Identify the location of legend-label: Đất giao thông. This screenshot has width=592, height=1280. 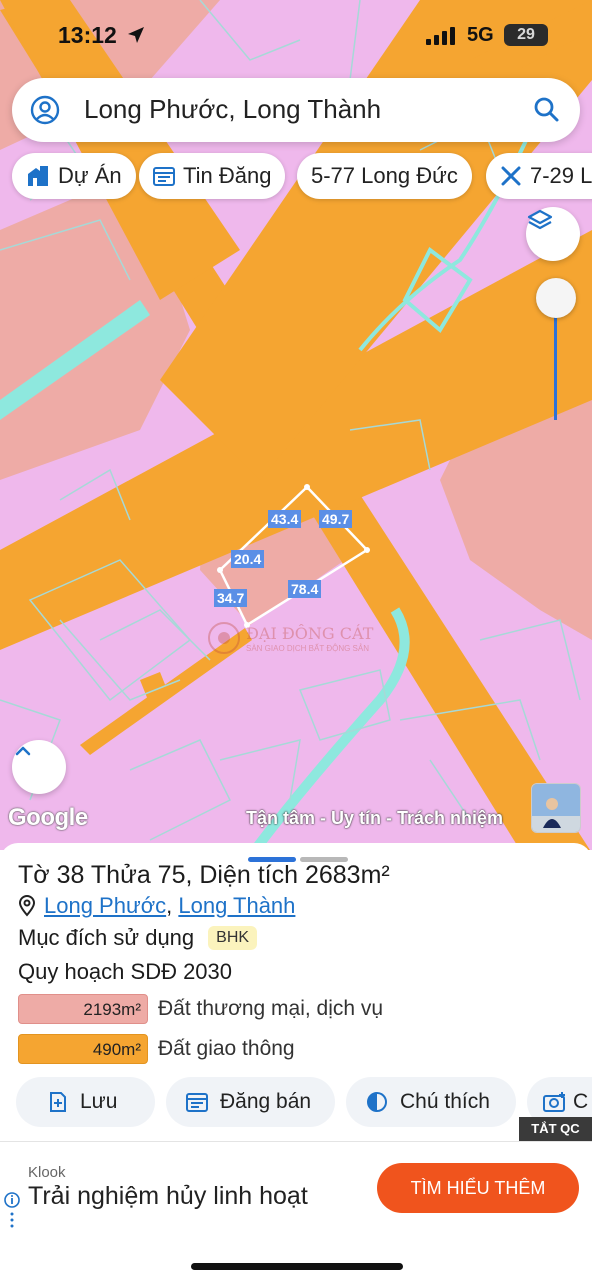
(226, 1048).